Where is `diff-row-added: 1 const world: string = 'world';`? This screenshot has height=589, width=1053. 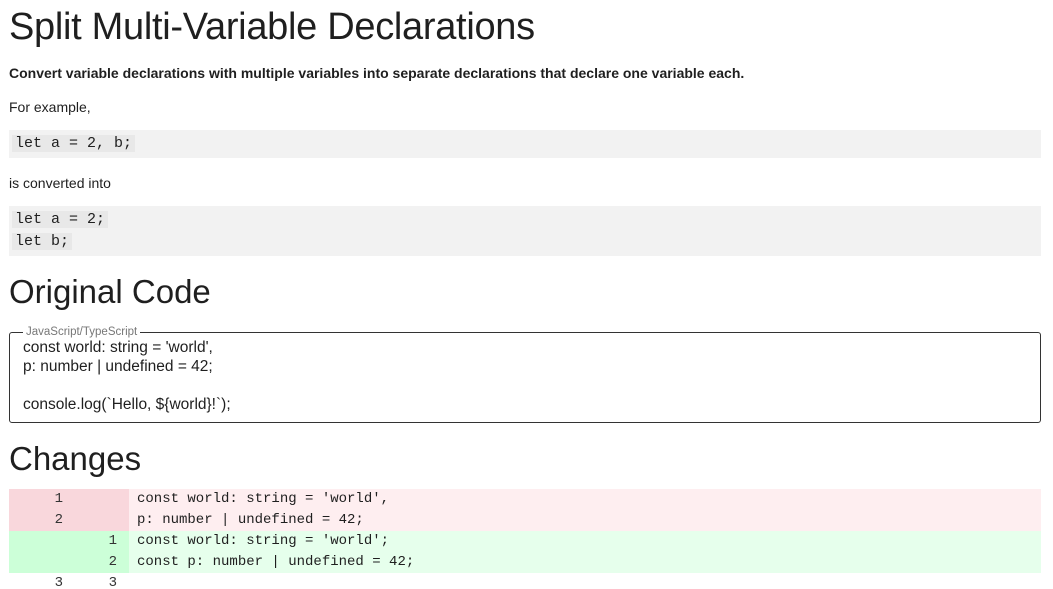
diff-row-added: 1 const world: string = 'world'; is located at coordinates (525, 541).